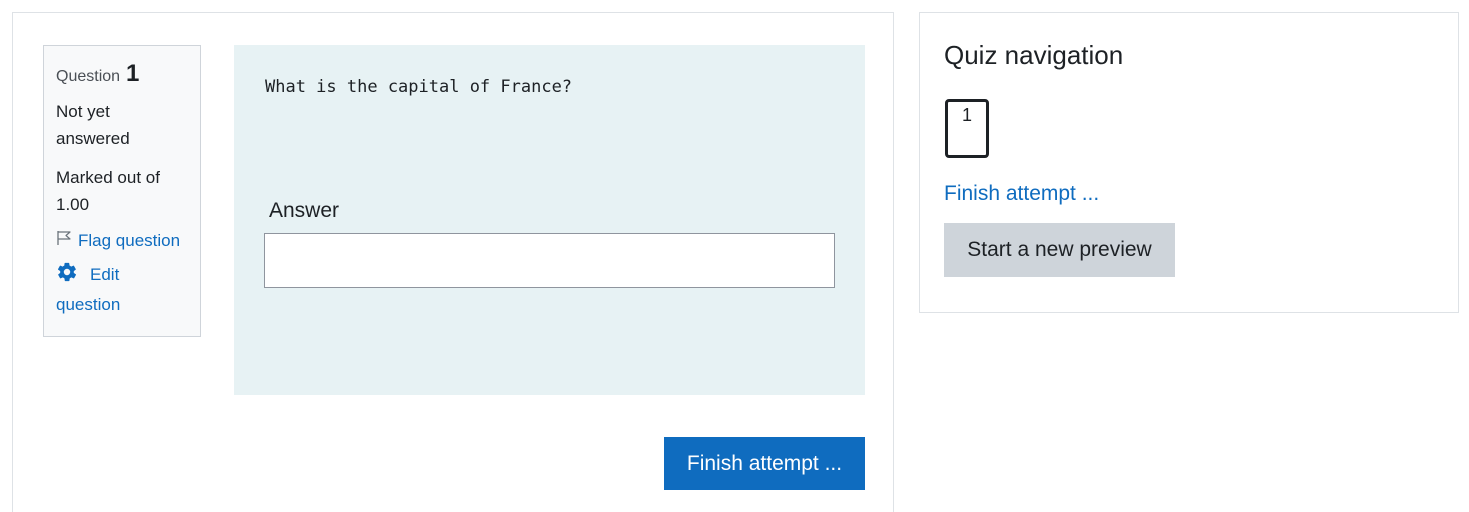 The height and width of the screenshot is (512, 1469). What do you see at coordinates (88, 76) in the screenshot?
I see `question-label: Question` at bounding box center [88, 76].